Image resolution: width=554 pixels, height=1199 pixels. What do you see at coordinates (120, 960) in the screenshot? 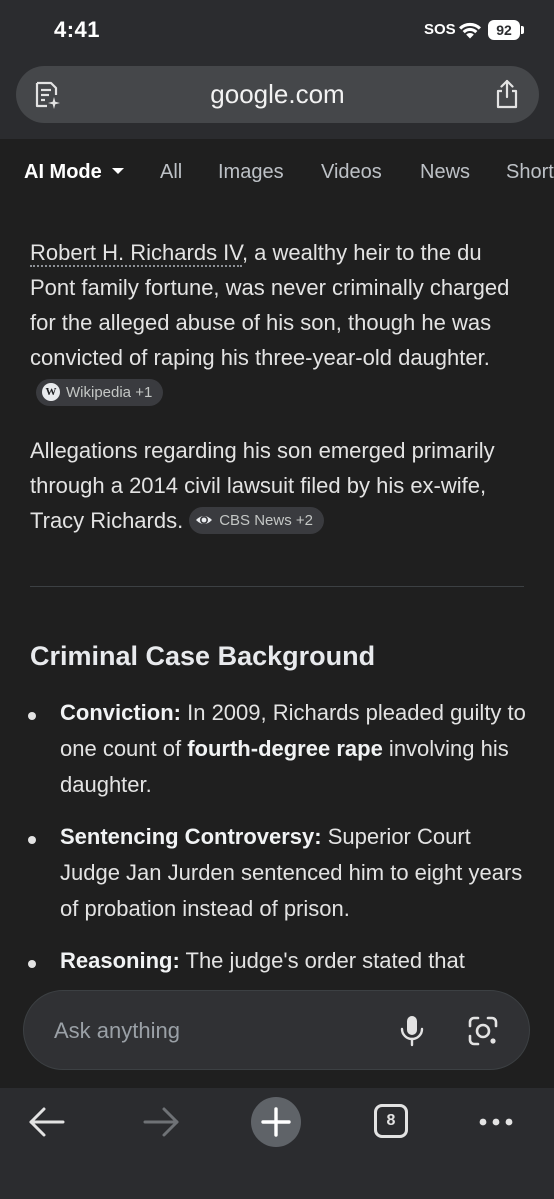
I see `bullet-label: Reasoning:` at bounding box center [120, 960].